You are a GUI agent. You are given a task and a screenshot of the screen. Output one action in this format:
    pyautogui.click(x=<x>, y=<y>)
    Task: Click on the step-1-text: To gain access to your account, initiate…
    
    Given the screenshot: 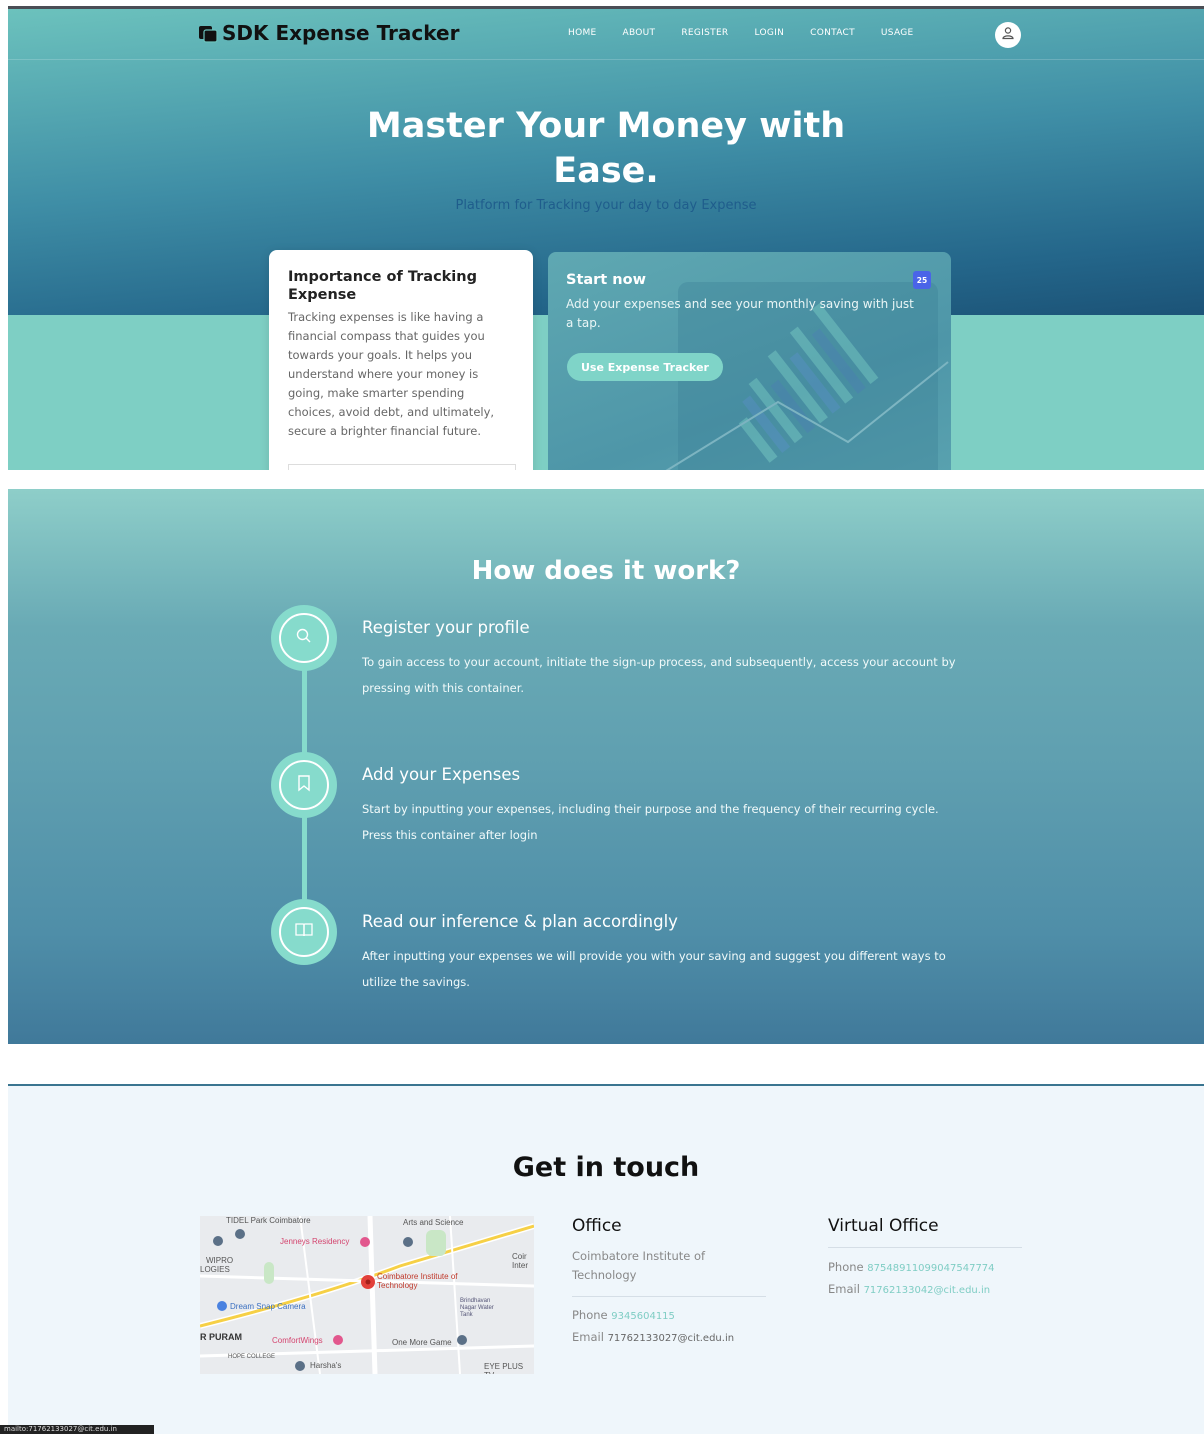 What is the action you would take?
    pyautogui.click(x=662, y=675)
    